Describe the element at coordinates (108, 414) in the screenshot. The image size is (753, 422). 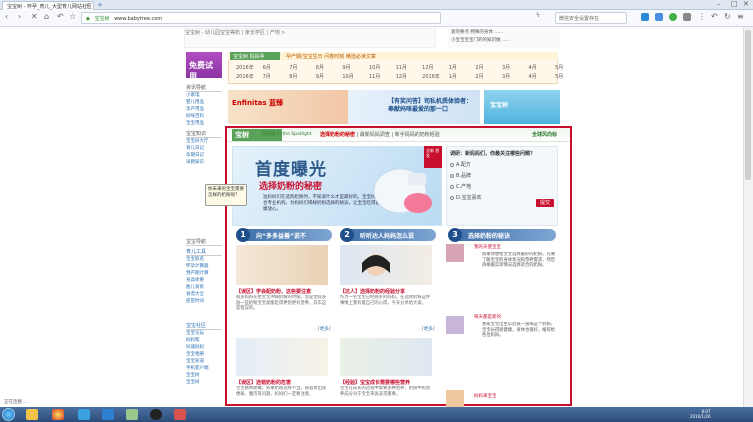
I see `ie-icon` at that location.